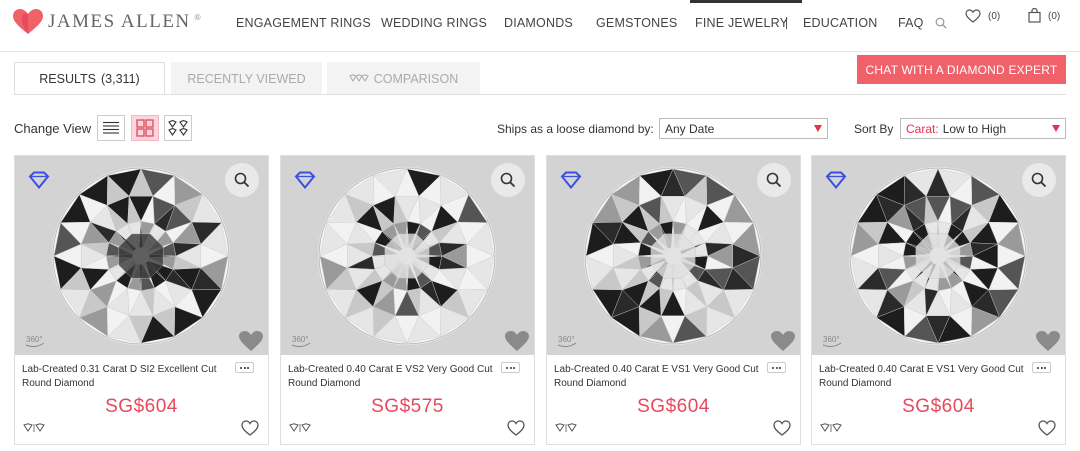 This screenshot has width=1080, height=451. Describe the element at coordinates (746, 1) in the screenshot. I see `top-accent-line` at that location.